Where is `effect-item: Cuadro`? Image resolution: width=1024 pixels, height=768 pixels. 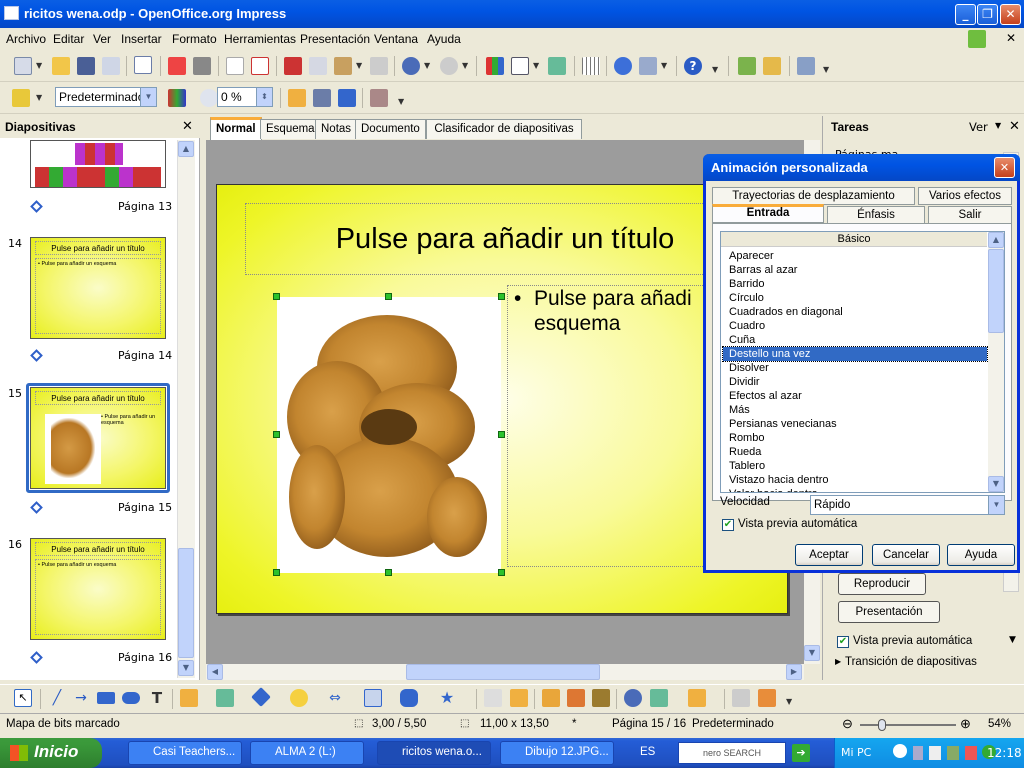
effect-item: Cuadro is located at coordinates (855, 326).